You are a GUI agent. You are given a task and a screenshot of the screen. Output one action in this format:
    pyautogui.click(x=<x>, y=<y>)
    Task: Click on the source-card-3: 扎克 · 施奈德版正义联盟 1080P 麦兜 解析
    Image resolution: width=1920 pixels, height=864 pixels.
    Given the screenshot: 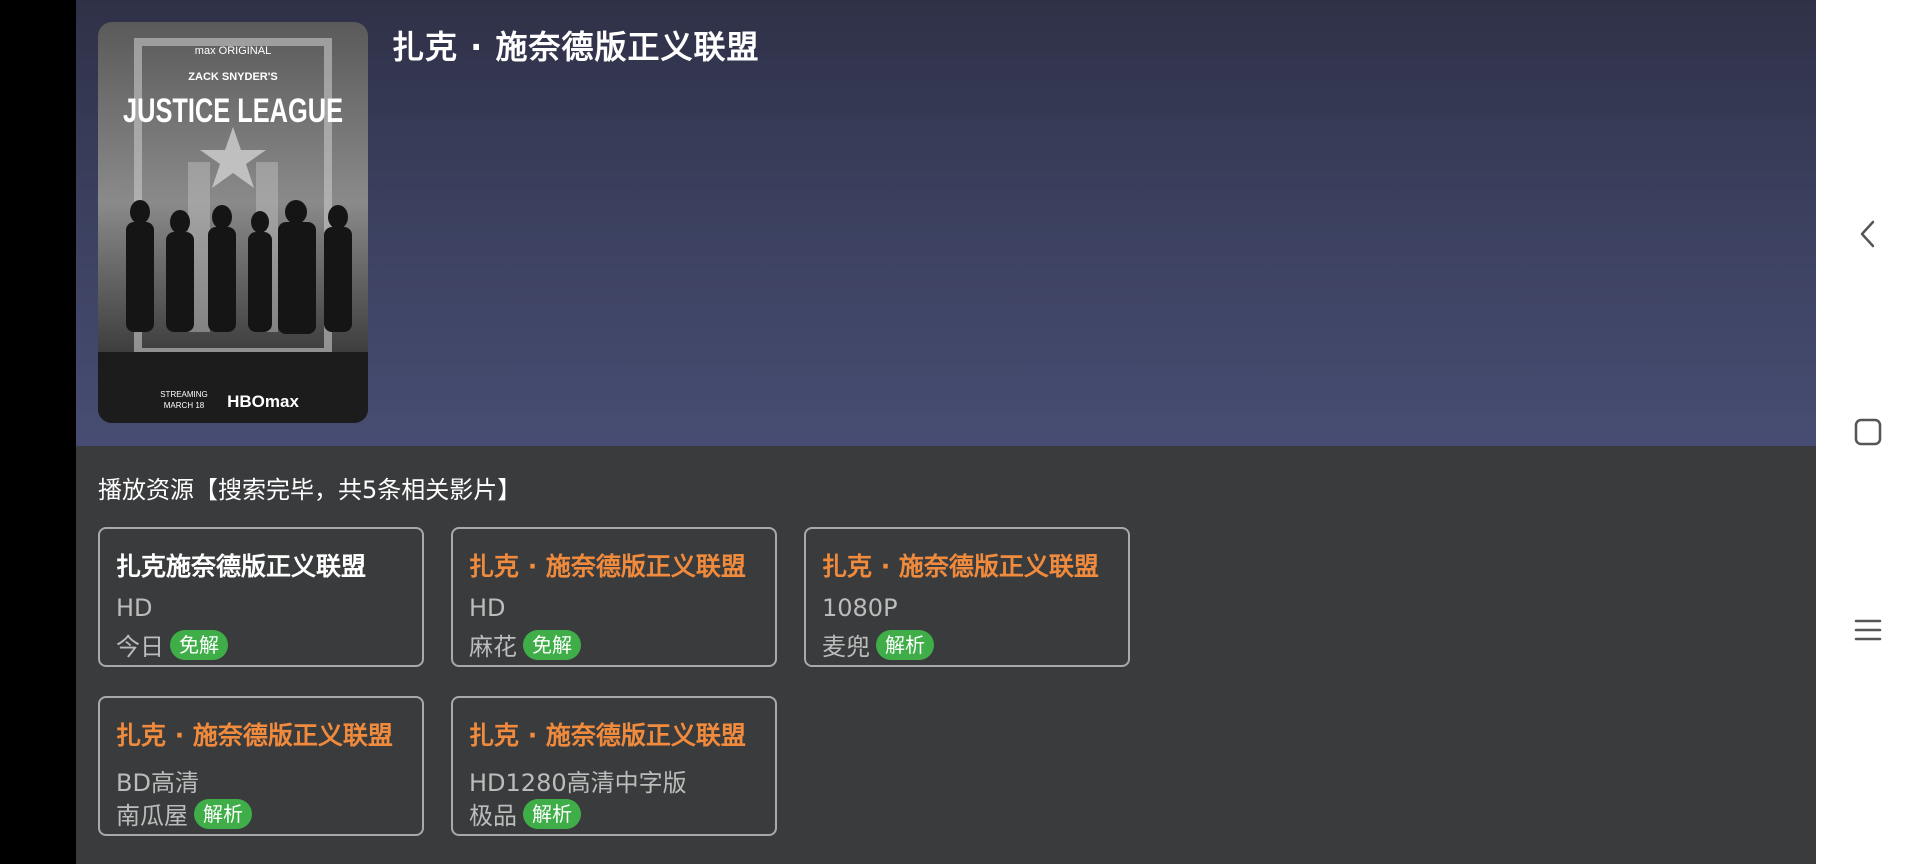 What is the action you would take?
    pyautogui.click(x=967, y=597)
    